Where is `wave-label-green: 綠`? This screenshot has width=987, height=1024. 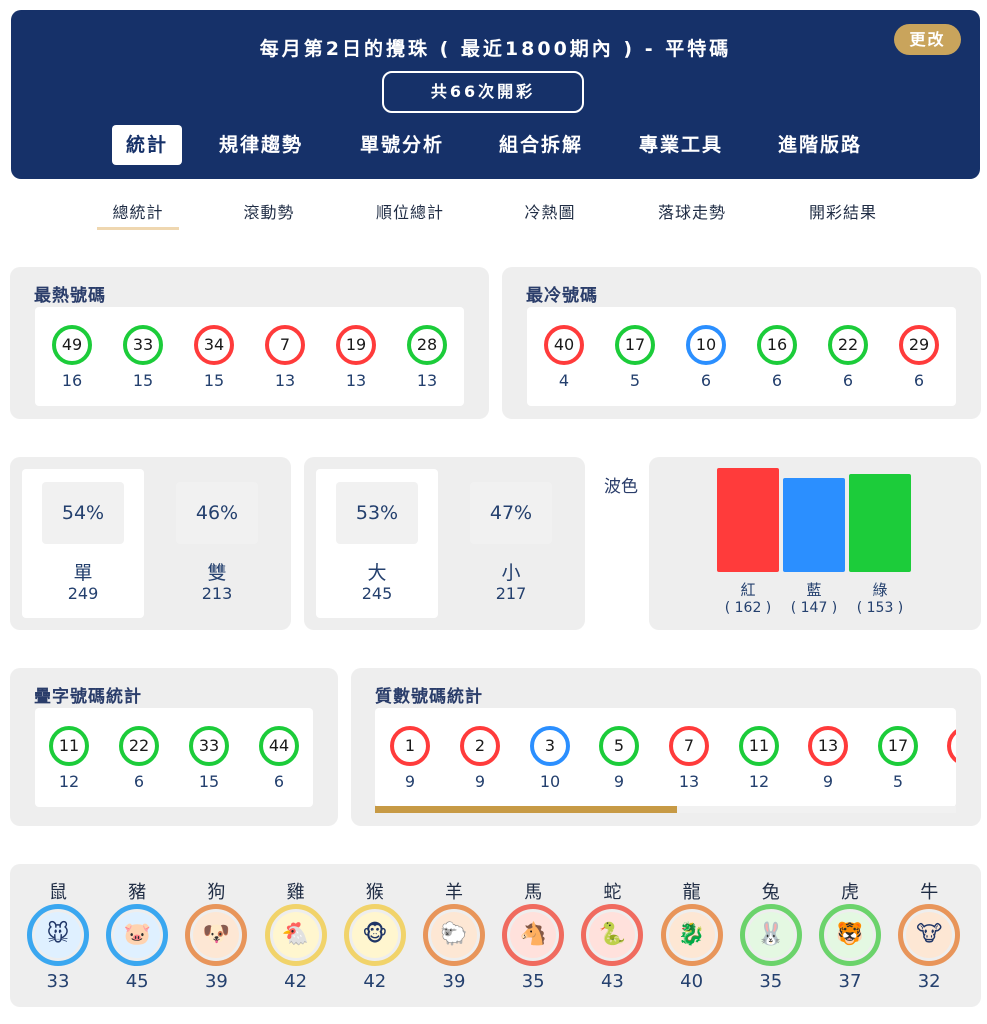
wave-label-green: 綠 is located at coordinates (880, 590).